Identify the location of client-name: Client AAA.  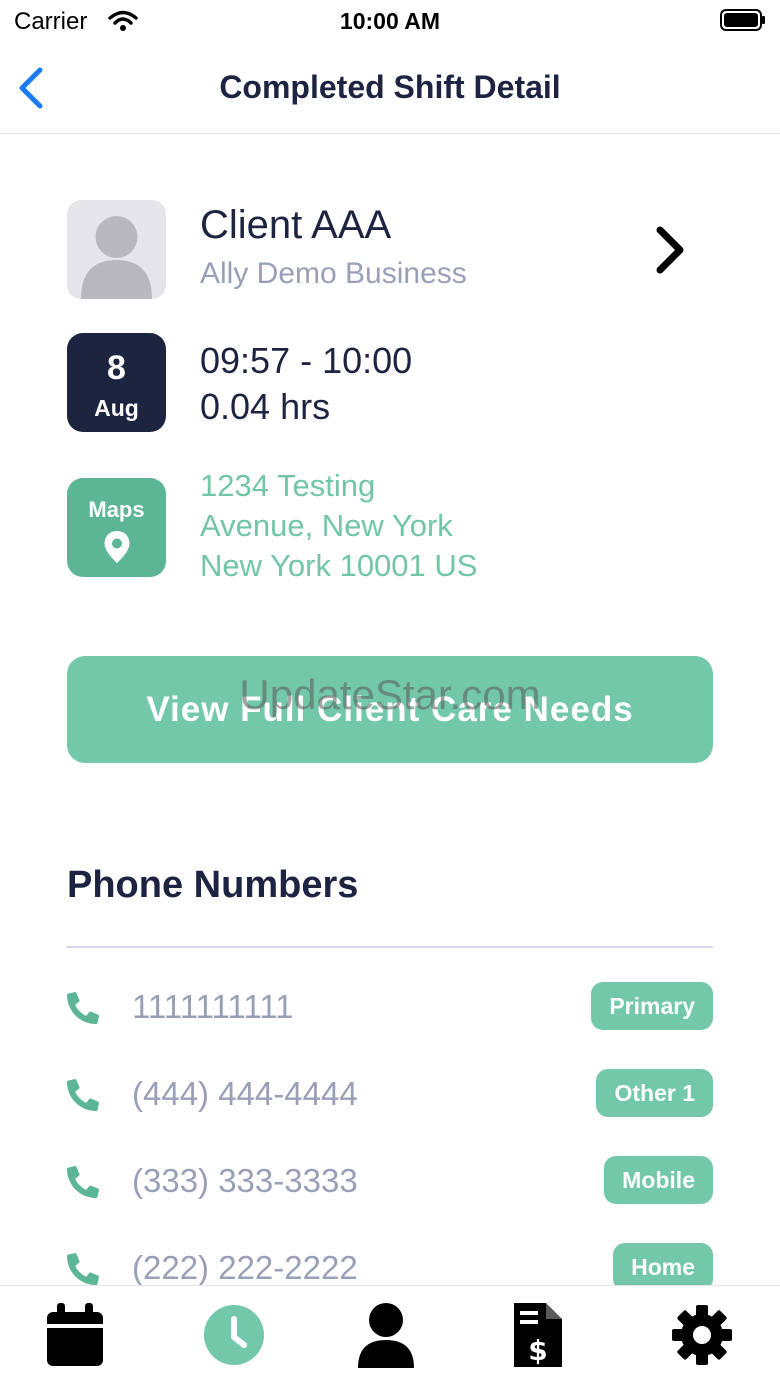
(296, 225).